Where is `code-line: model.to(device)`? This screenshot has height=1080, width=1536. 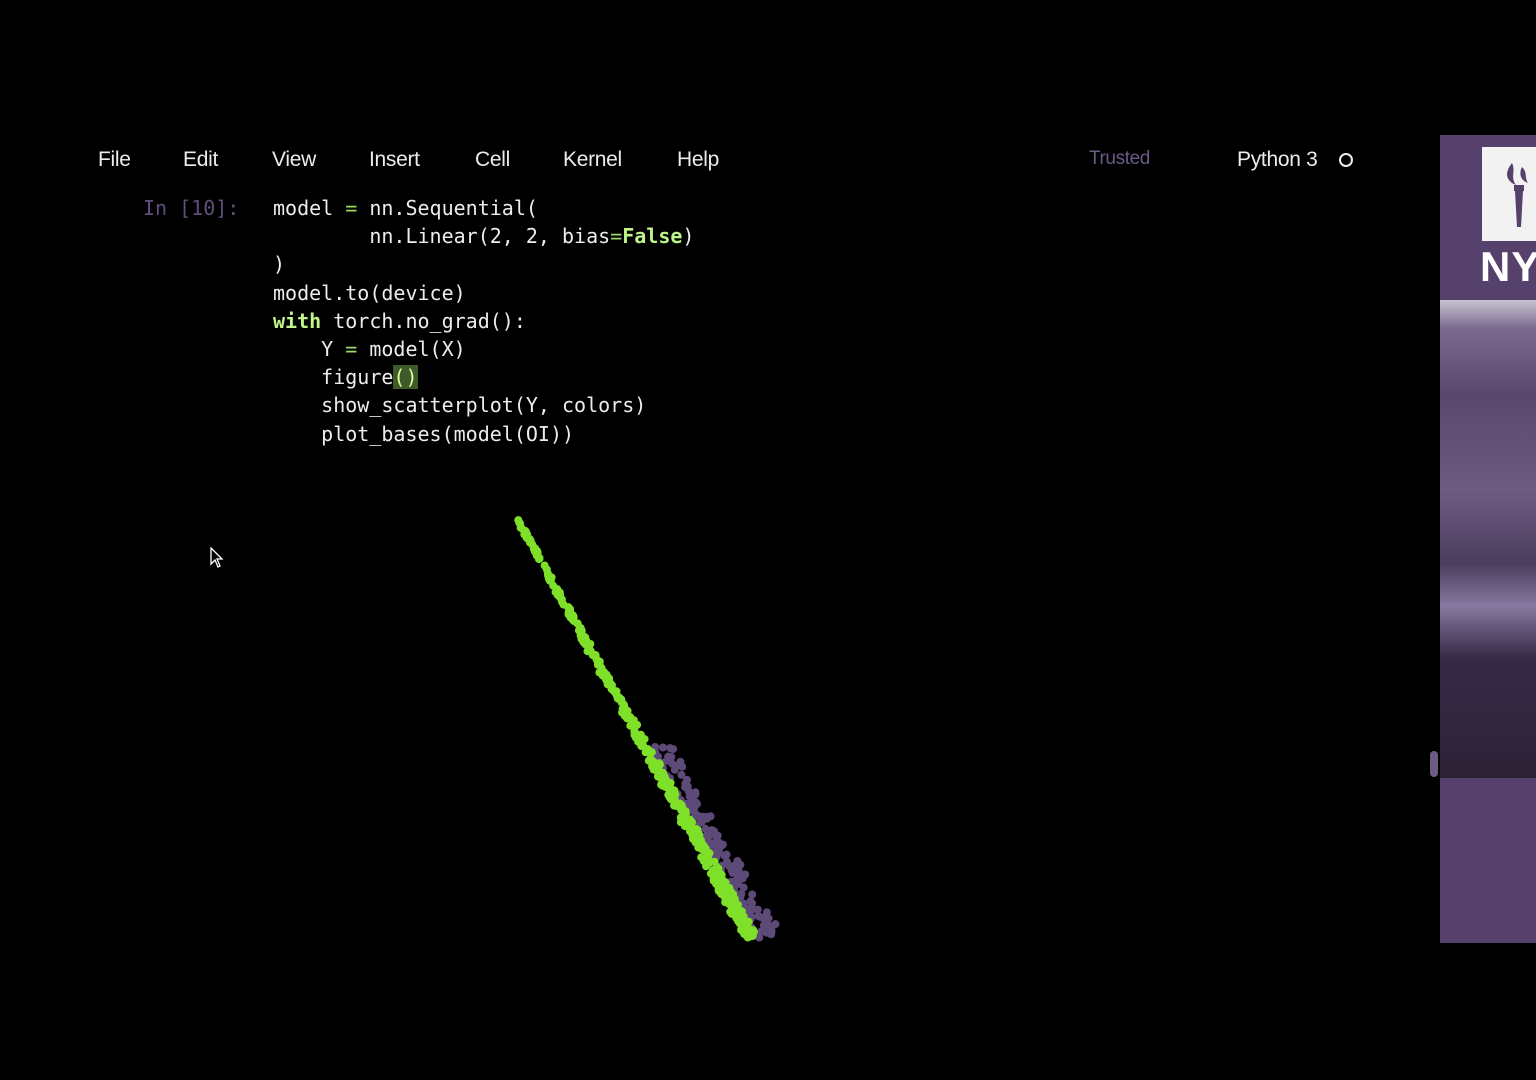 code-line: model.to(device) is located at coordinates (369, 292).